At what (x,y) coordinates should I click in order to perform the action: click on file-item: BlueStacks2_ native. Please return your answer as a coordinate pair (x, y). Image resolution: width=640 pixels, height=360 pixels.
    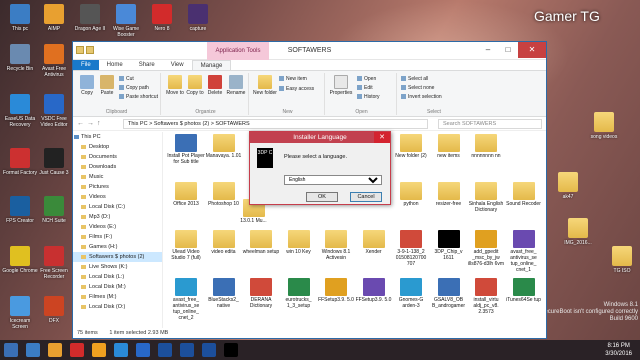
    Looking at the image, I should click on (224, 293).